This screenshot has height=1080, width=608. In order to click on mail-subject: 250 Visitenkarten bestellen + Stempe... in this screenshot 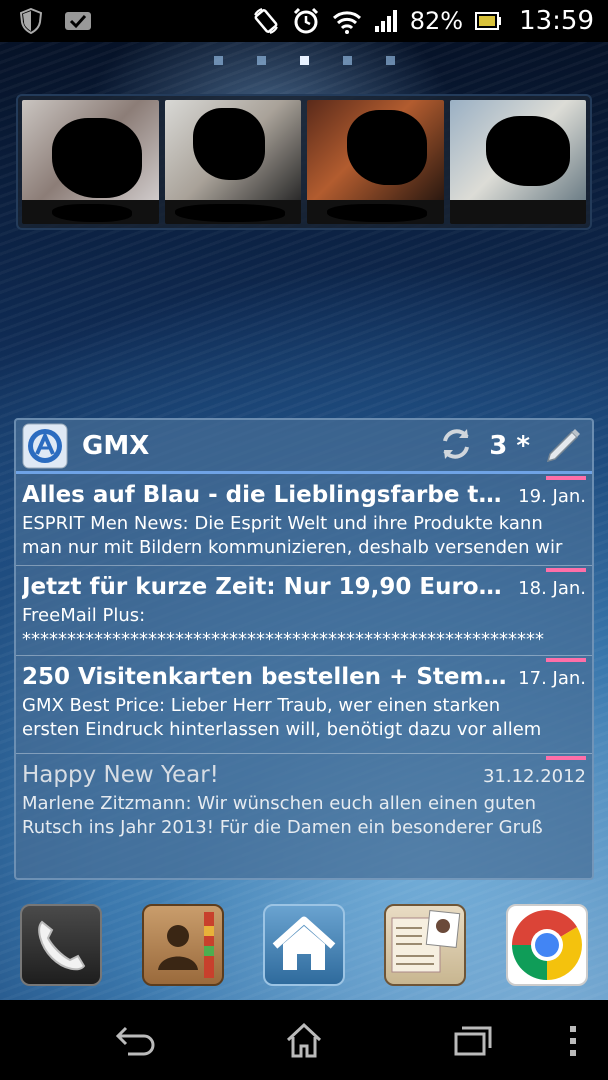, I will do `click(265, 677)`.